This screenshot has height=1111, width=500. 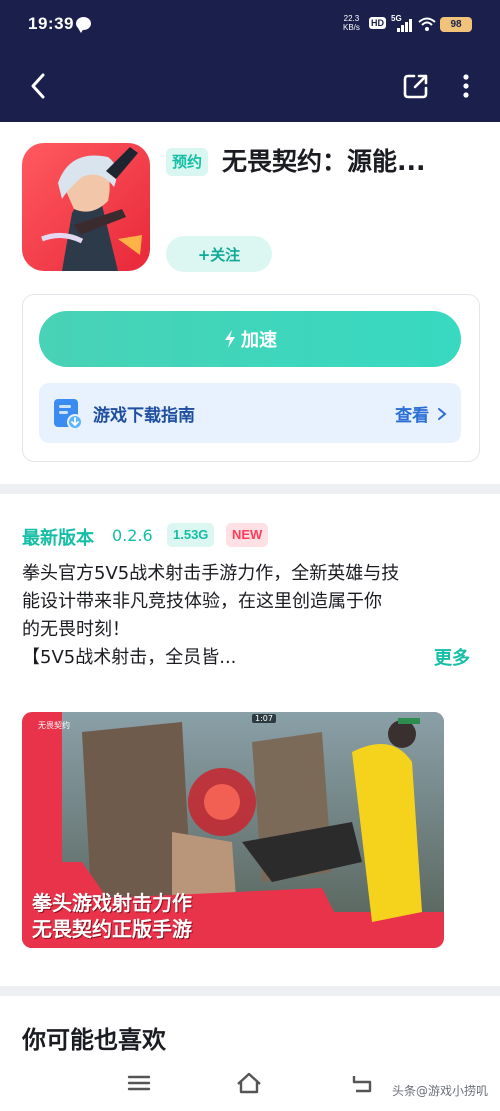 I want to click on accelerate-button: 加速, so click(x=250, y=339).